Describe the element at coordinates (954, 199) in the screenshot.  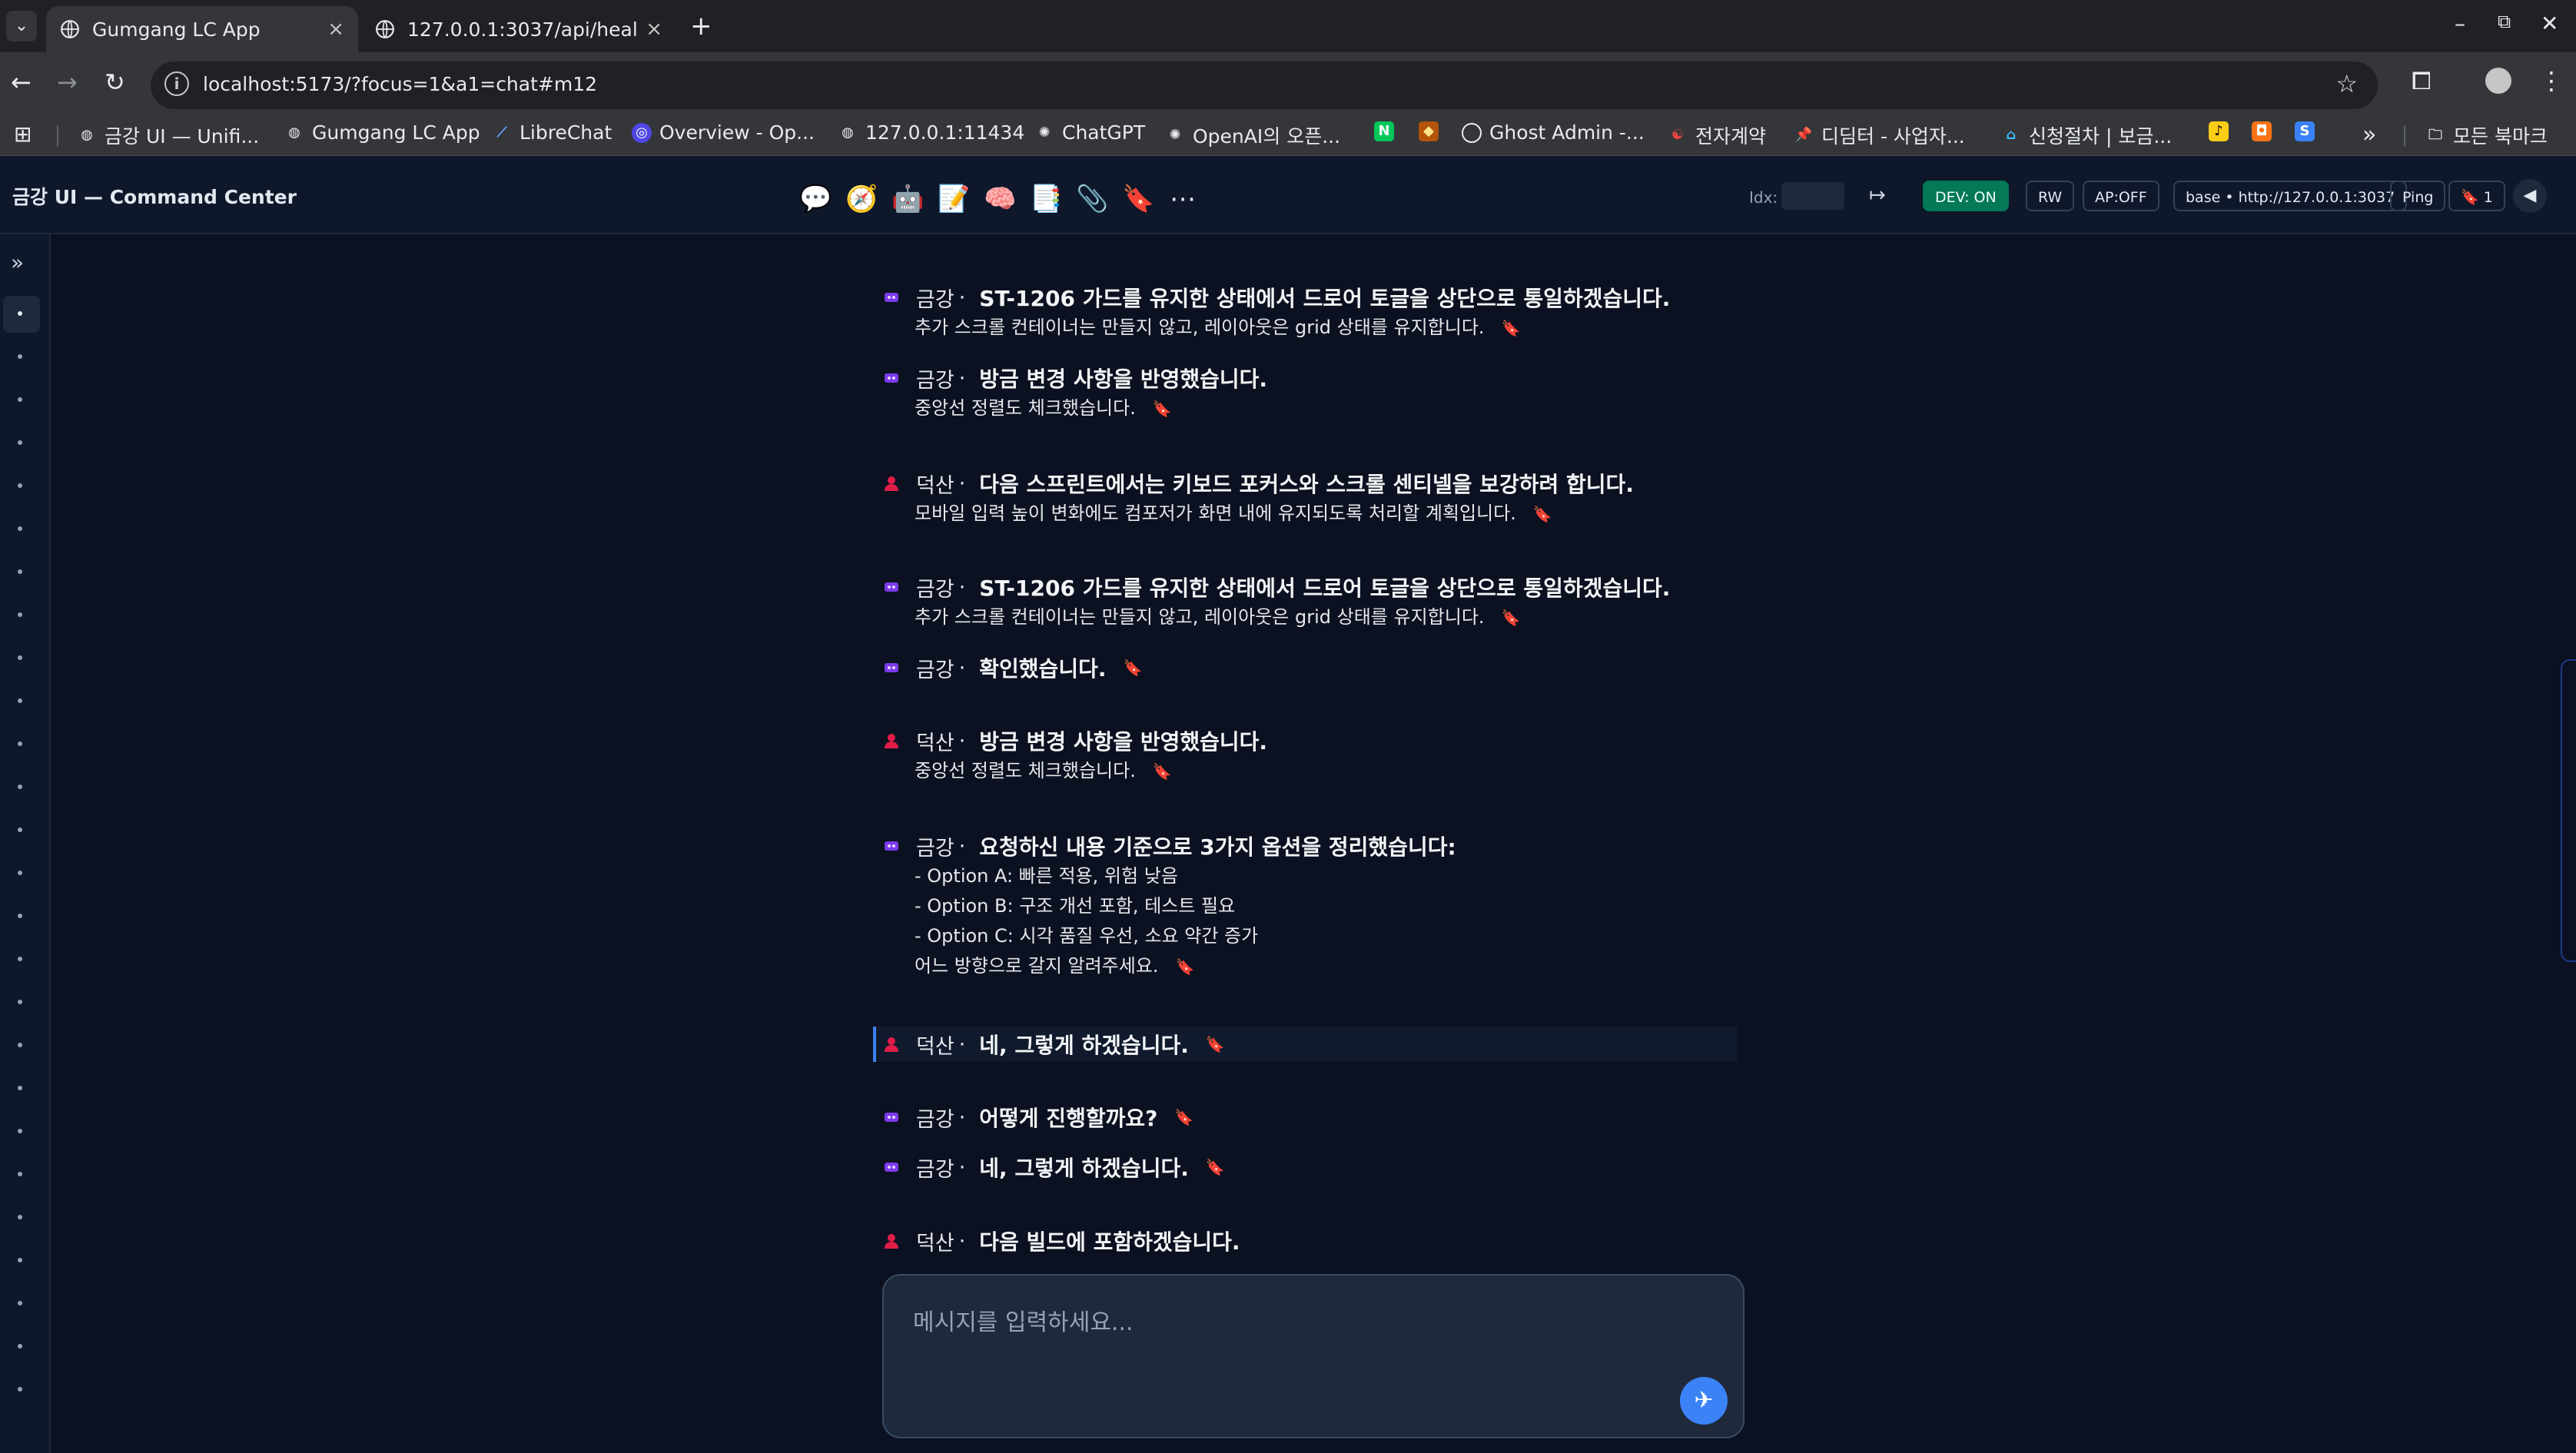
I see `memo-icon: 📝` at that location.